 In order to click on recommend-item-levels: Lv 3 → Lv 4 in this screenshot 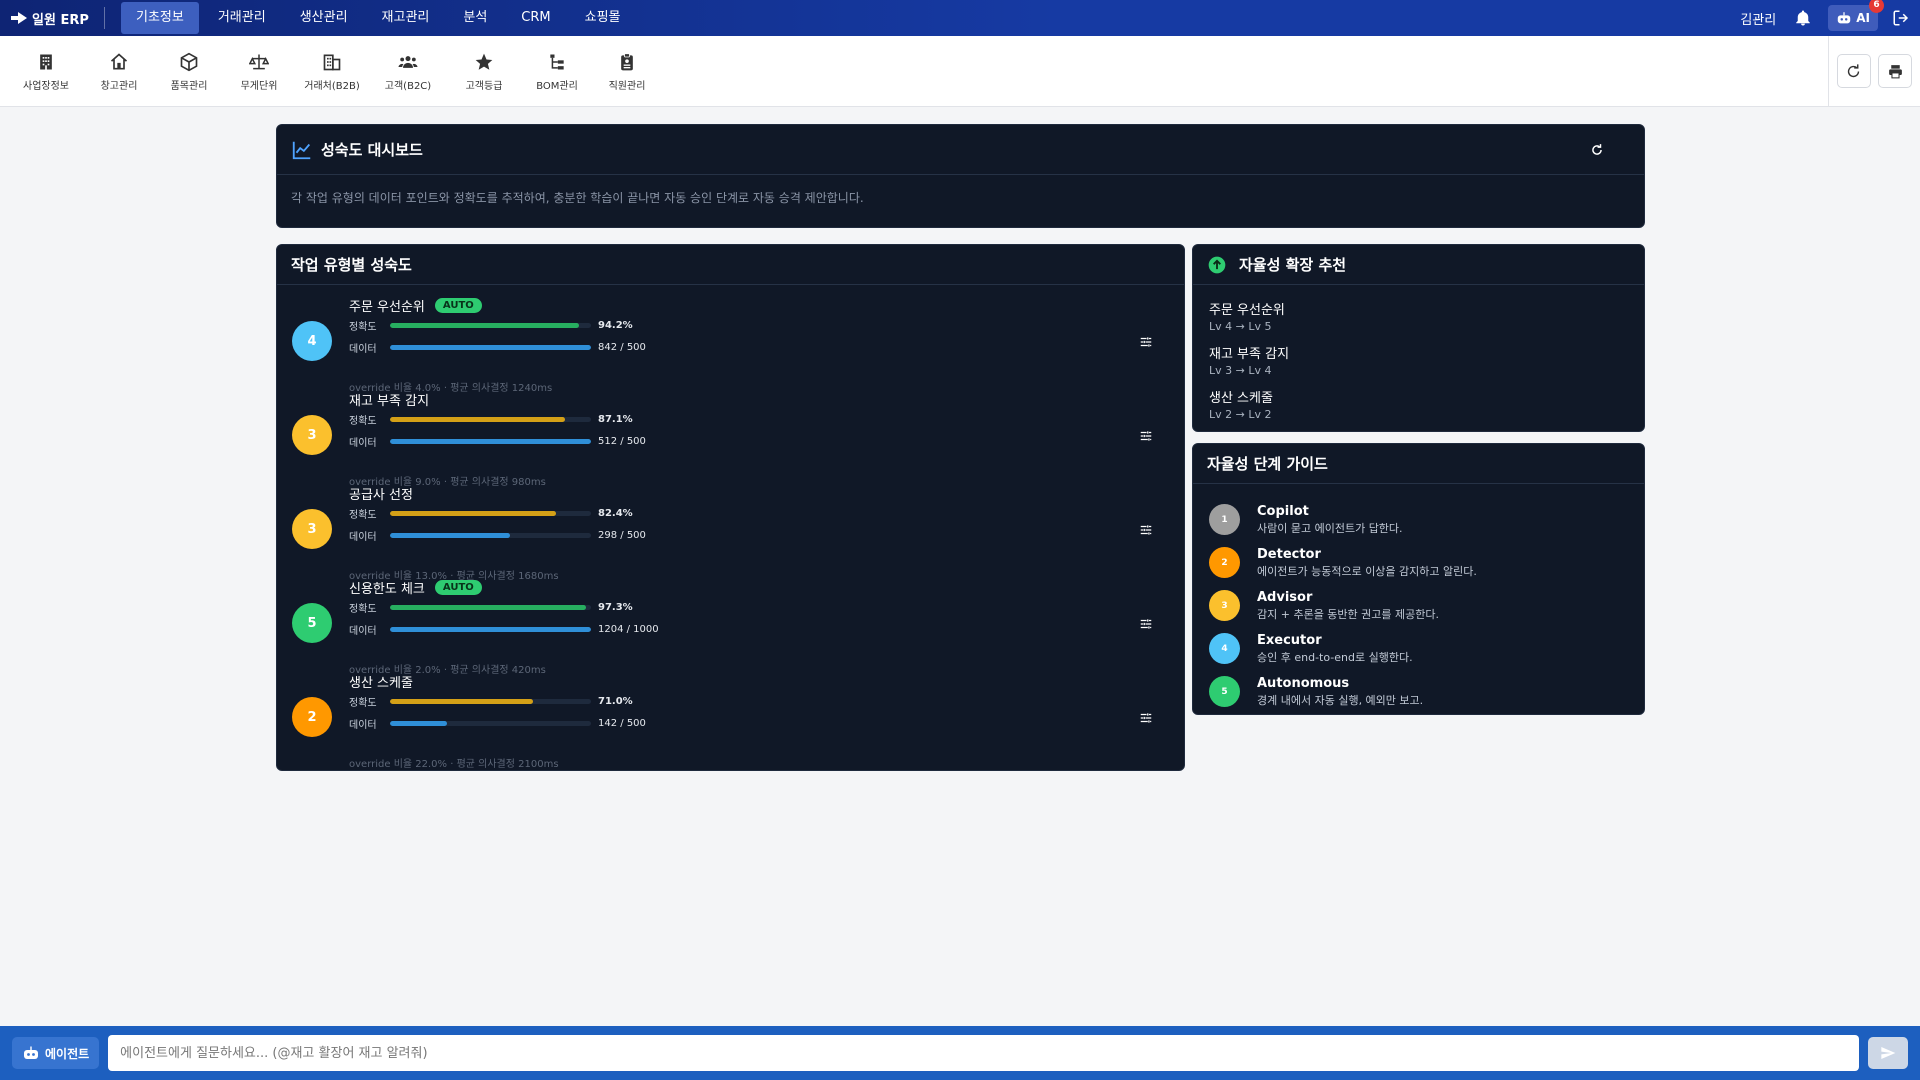, I will do `click(1240, 370)`.